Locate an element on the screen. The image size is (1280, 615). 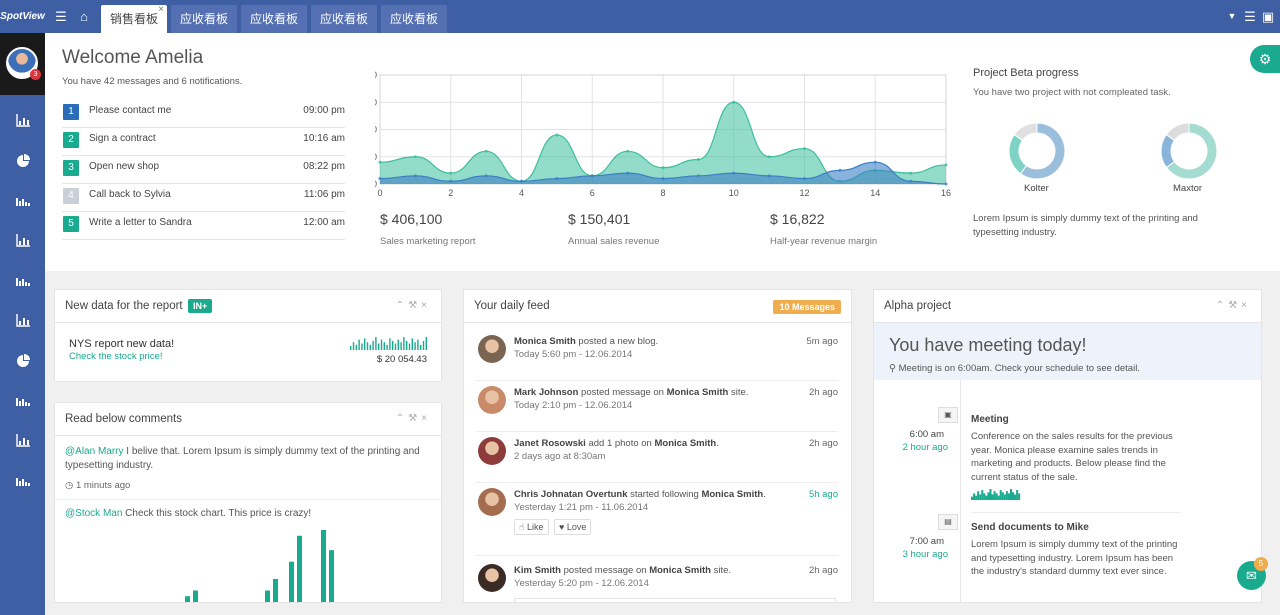
settings-gear-icon: ⚙ is located at coordinates (1265, 59).